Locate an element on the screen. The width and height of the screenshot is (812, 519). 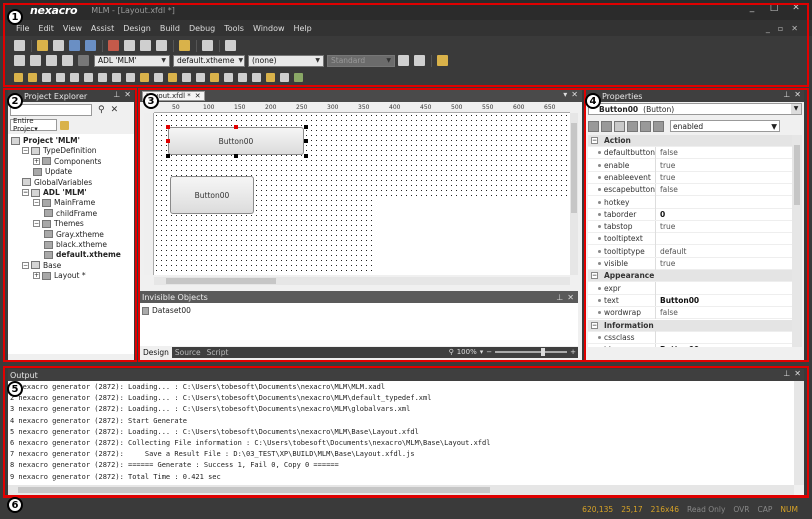
property-row: tabstop true is located at coordinates (690, 227).